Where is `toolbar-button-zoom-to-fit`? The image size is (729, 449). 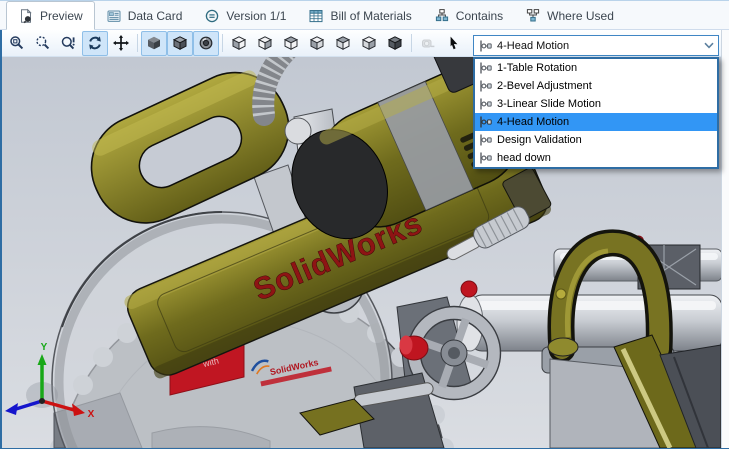
toolbar-button-zoom-to-fit is located at coordinates (17, 43).